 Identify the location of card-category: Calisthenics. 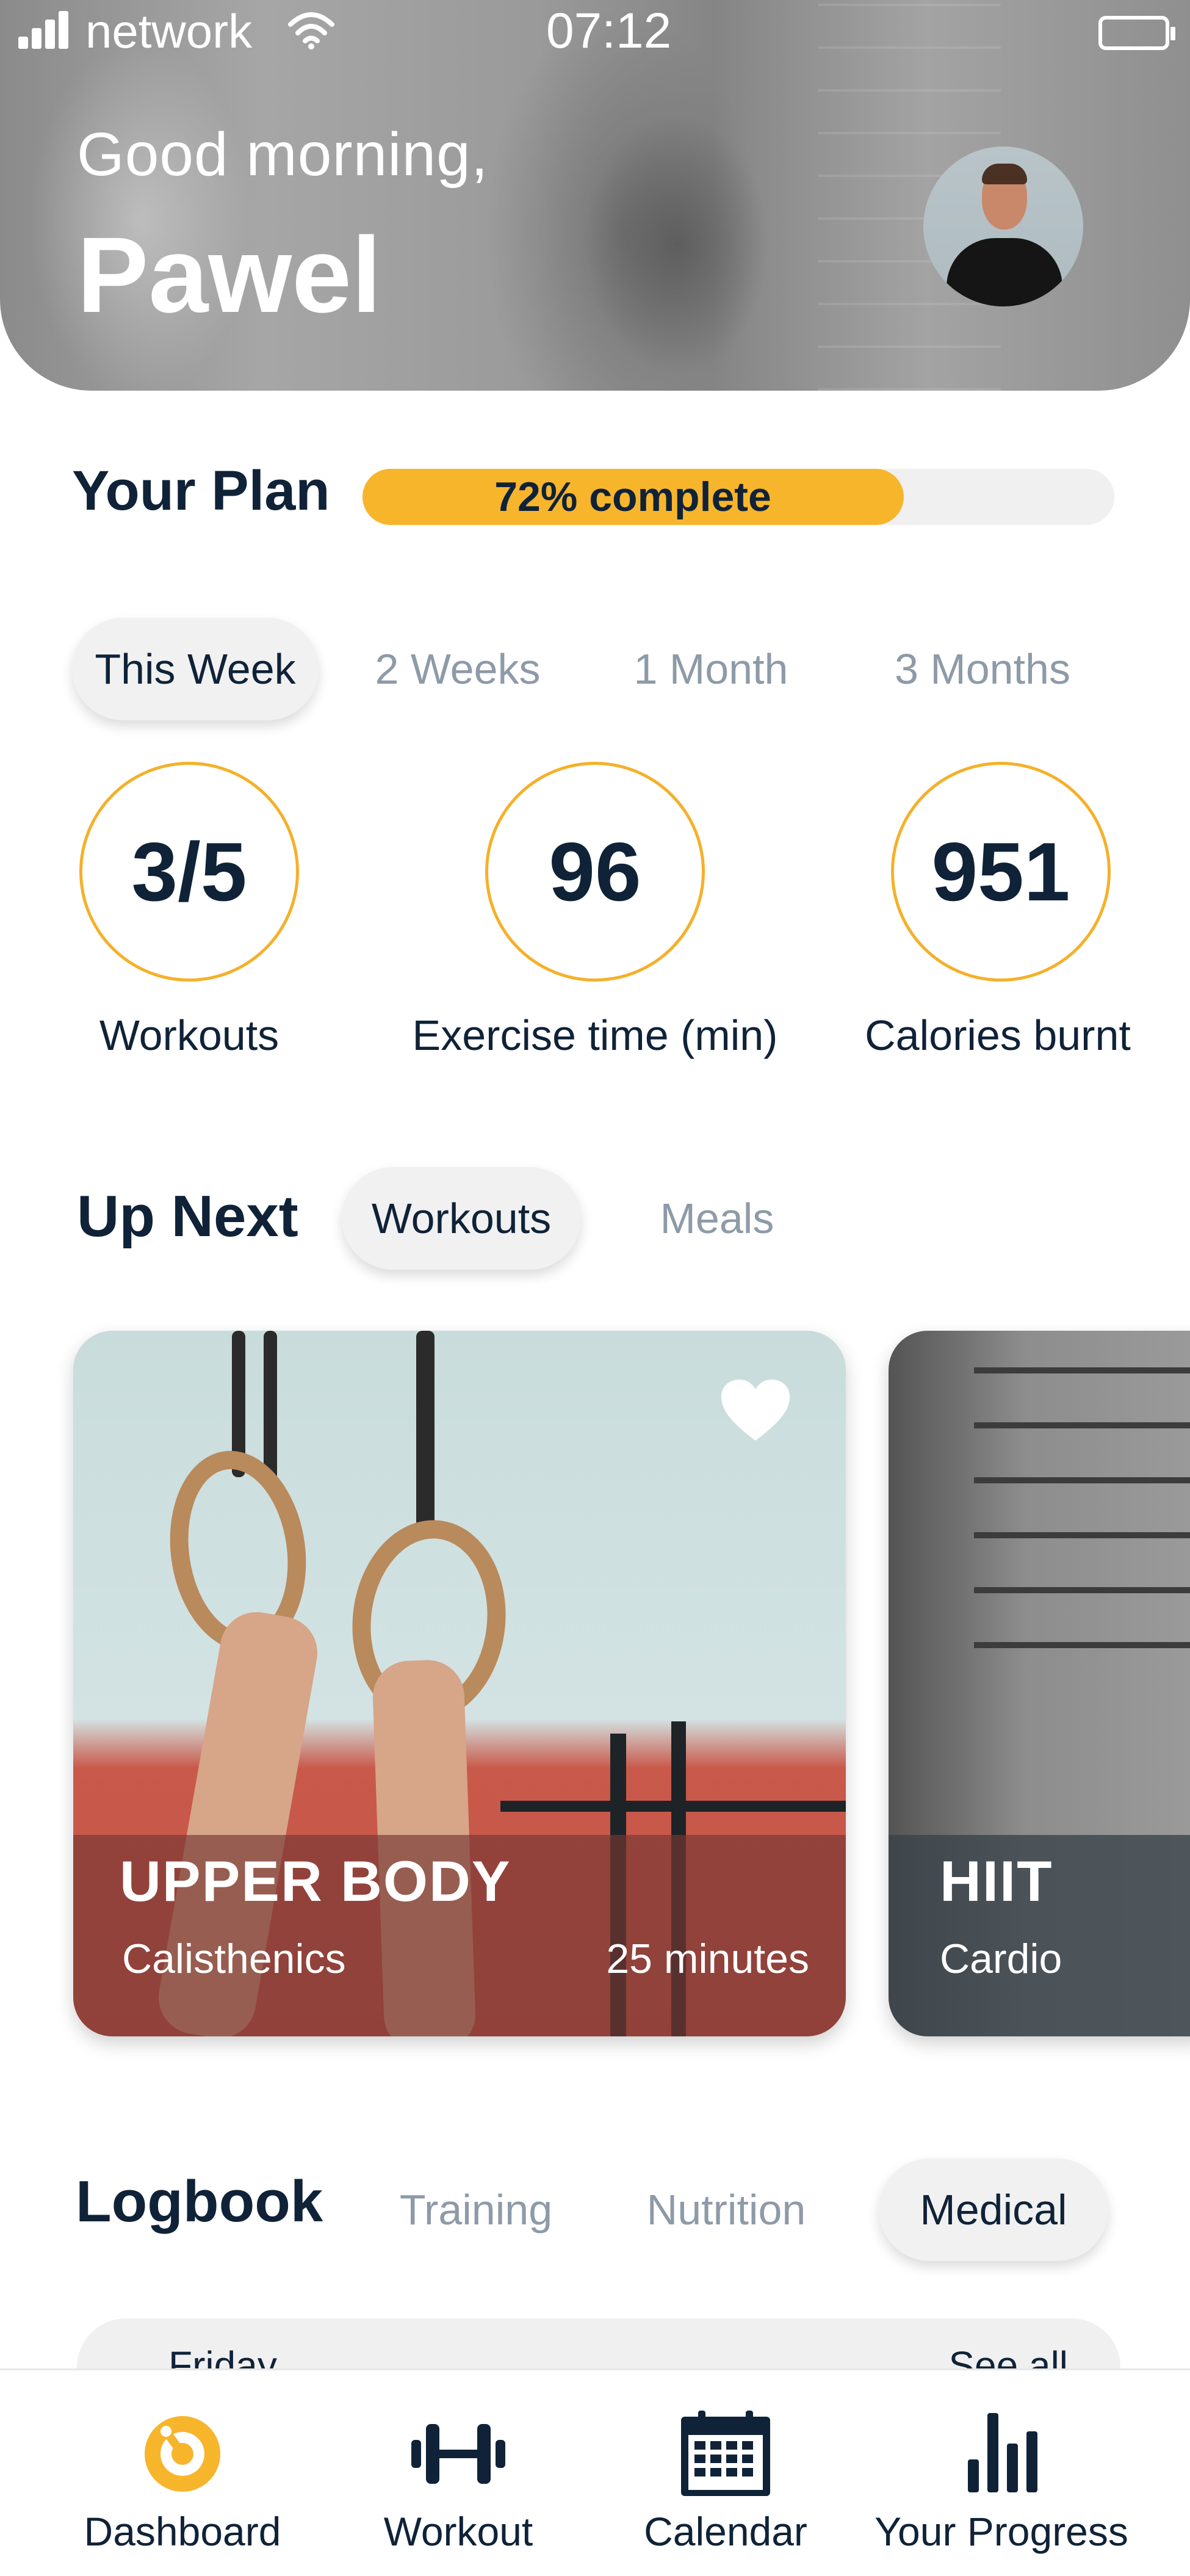
(234, 1959).